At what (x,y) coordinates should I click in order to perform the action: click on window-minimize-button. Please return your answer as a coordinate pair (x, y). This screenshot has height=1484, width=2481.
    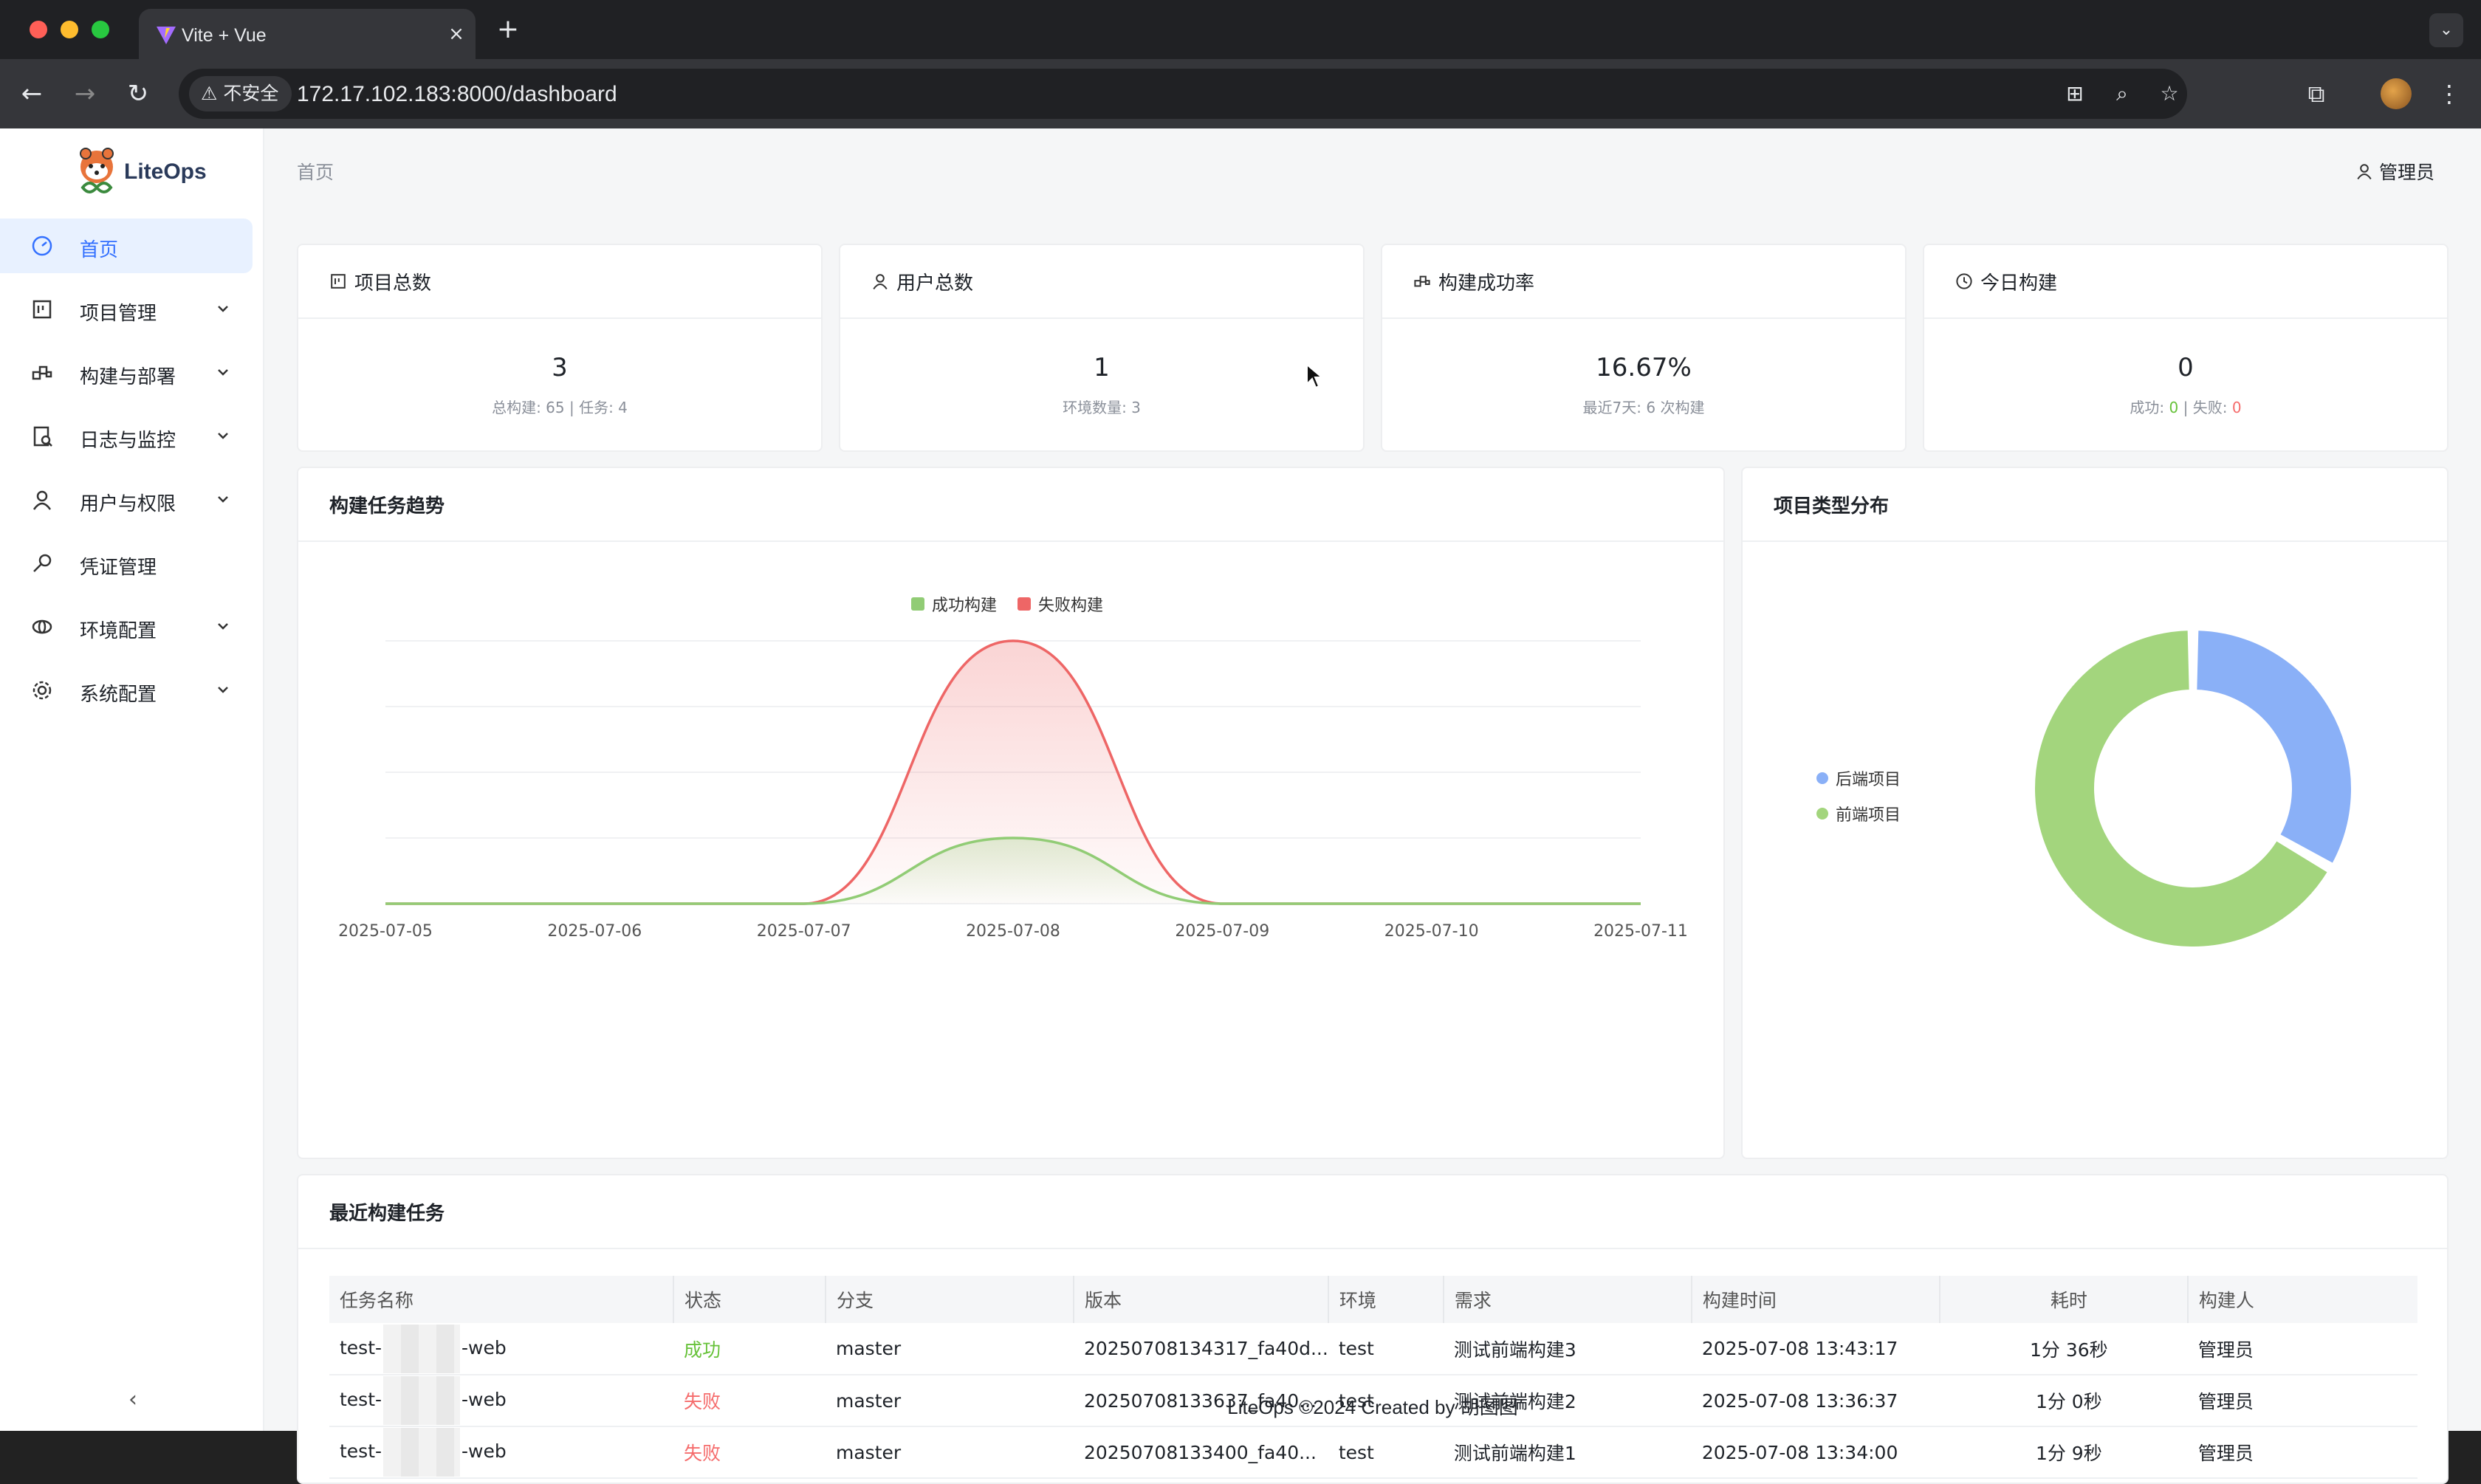
    Looking at the image, I should click on (69, 29).